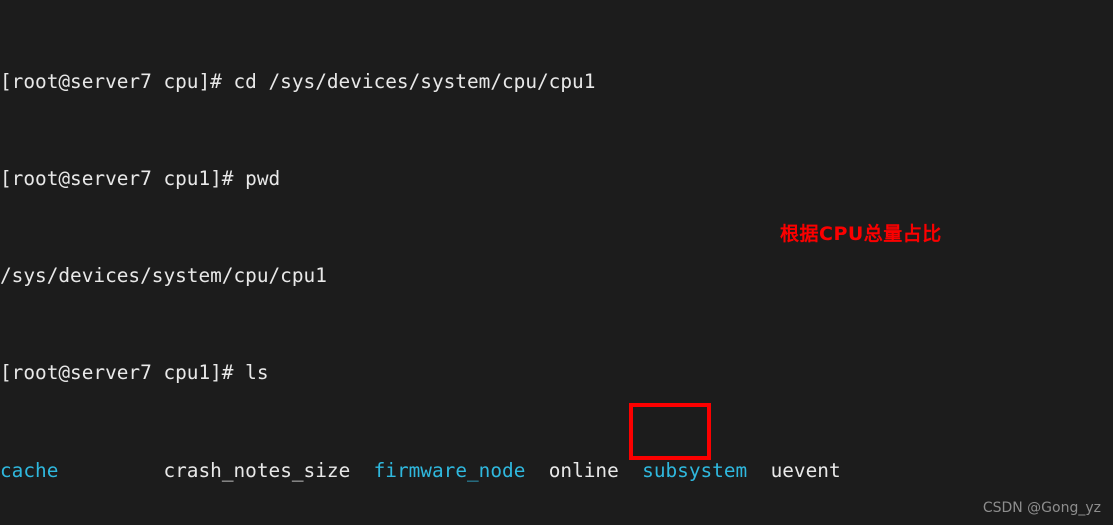  I want to click on watermark: CSDN @Gong_yz, so click(1041, 507).